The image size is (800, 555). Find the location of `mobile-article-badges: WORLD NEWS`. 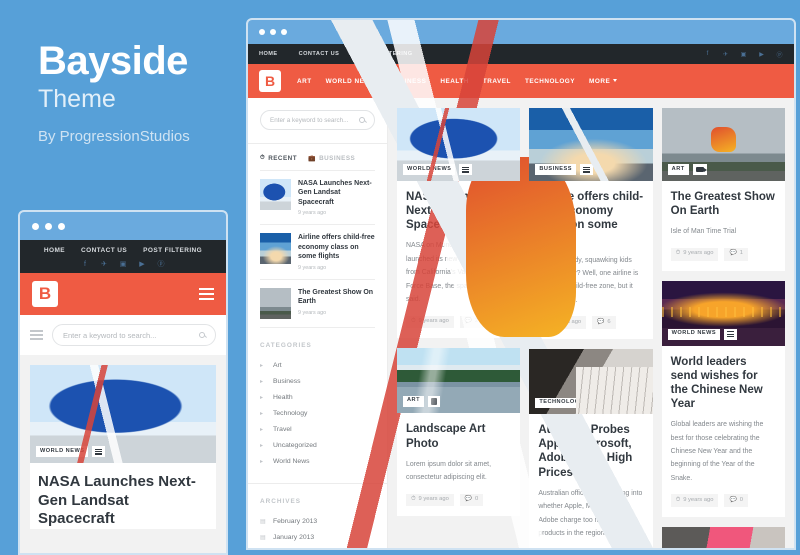

mobile-article-badges: WORLD NEWS is located at coordinates (71, 451).